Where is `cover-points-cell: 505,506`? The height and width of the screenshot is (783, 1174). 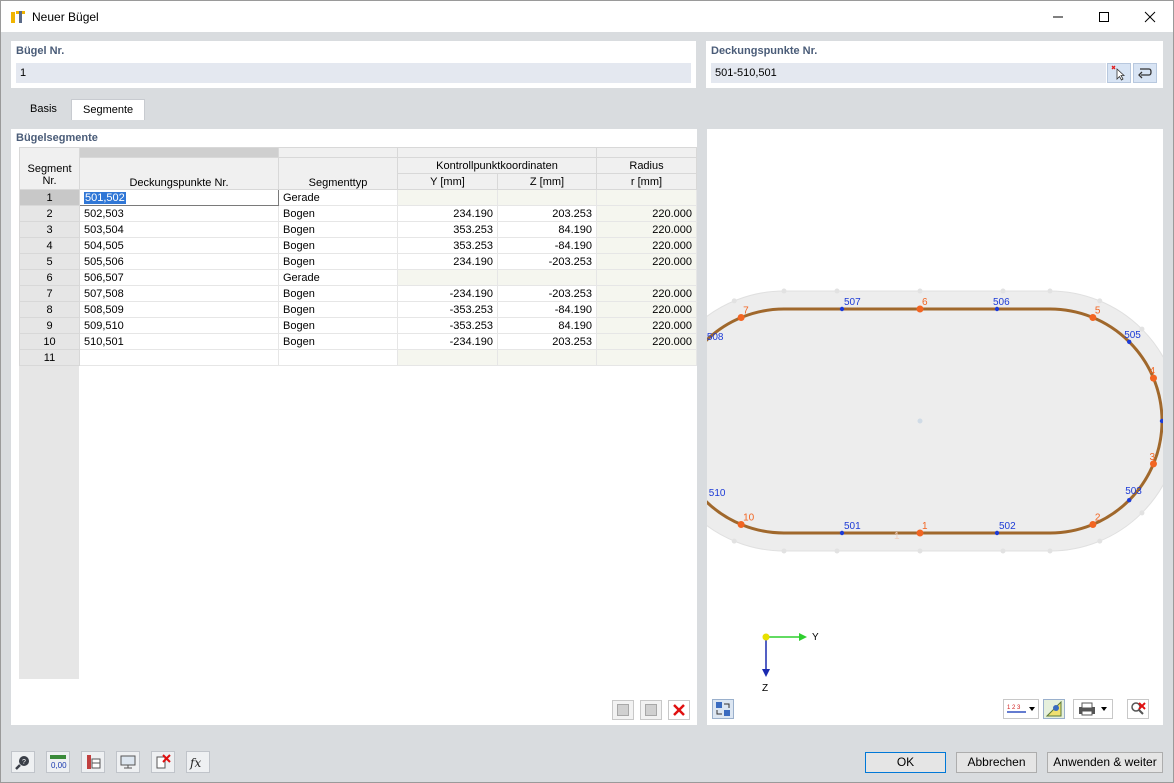
cover-points-cell: 505,506 is located at coordinates (179, 261).